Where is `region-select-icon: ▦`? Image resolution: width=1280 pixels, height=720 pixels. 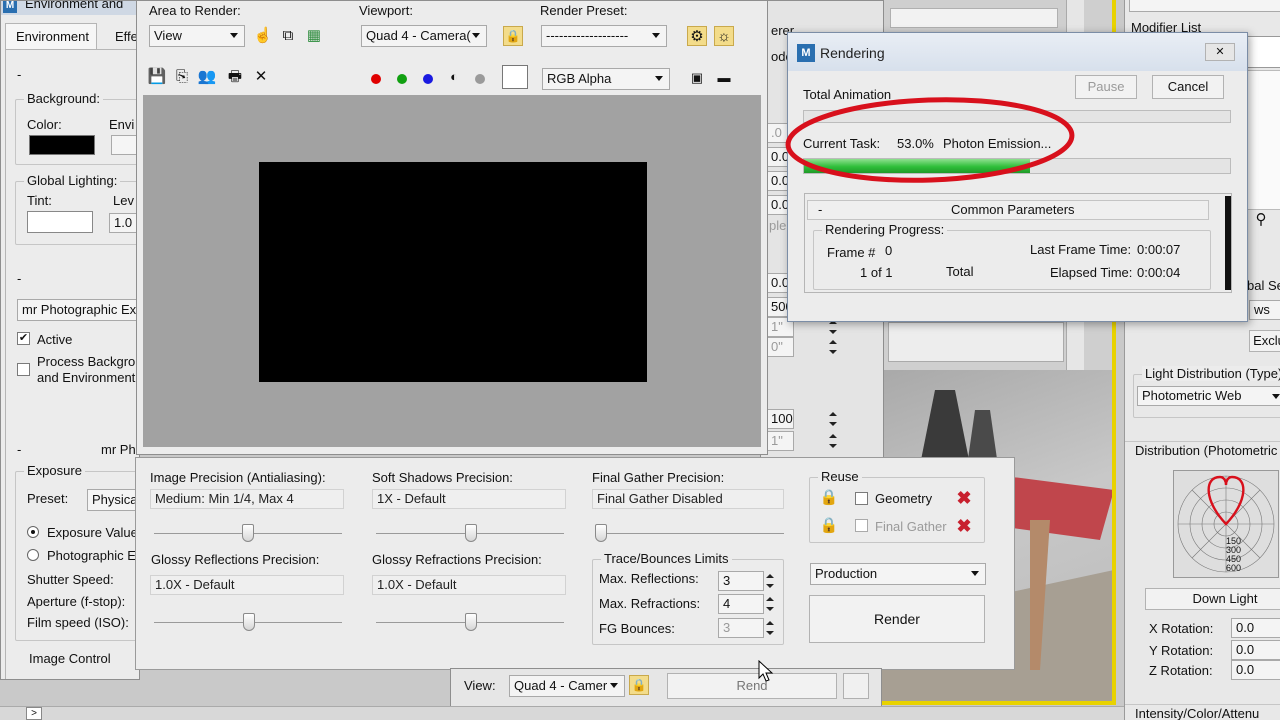
region-select-icon: ▦ is located at coordinates (314, 36).